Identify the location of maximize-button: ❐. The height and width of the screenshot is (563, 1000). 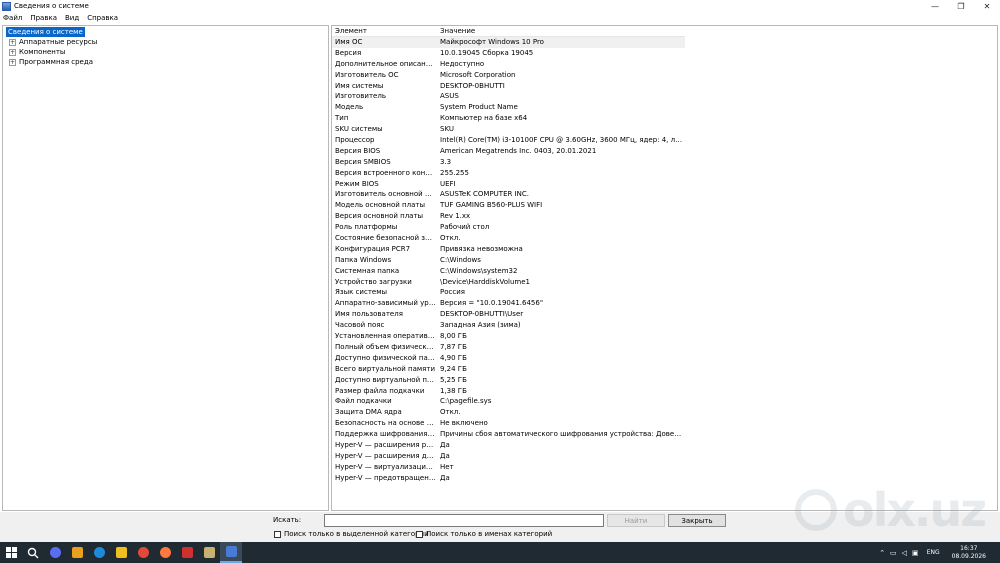
(961, 6).